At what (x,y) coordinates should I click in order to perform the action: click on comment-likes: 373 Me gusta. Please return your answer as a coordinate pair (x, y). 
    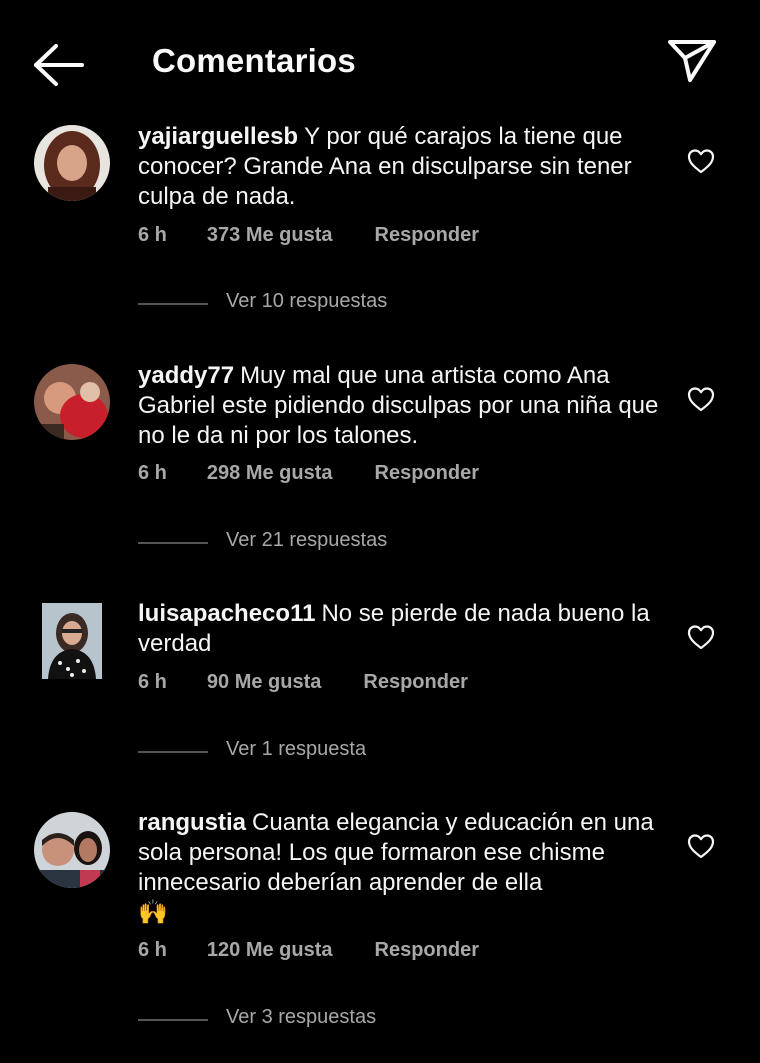
    Looking at the image, I should click on (270, 235).